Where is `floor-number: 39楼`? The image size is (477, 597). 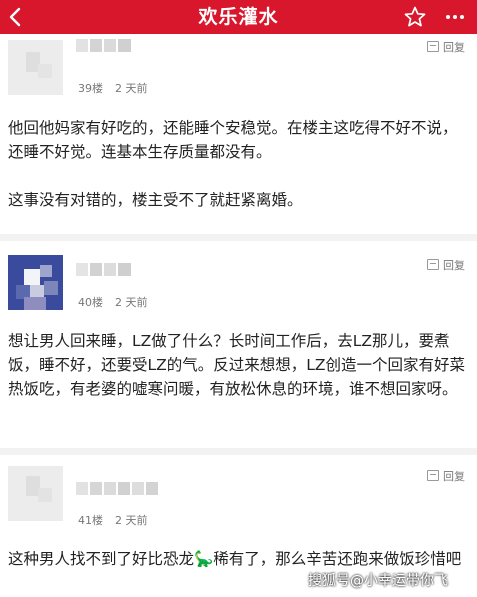
floor-number: 39楼 is located at coordinates (90, 88).